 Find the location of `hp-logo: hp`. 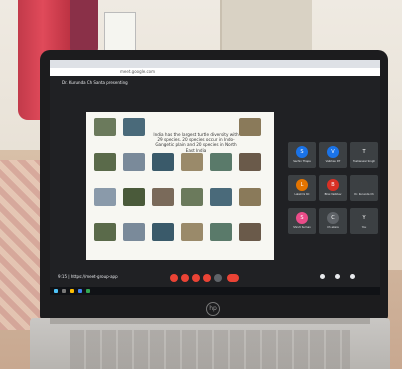

hp-logo: hp is located at coordinates (213, 309).